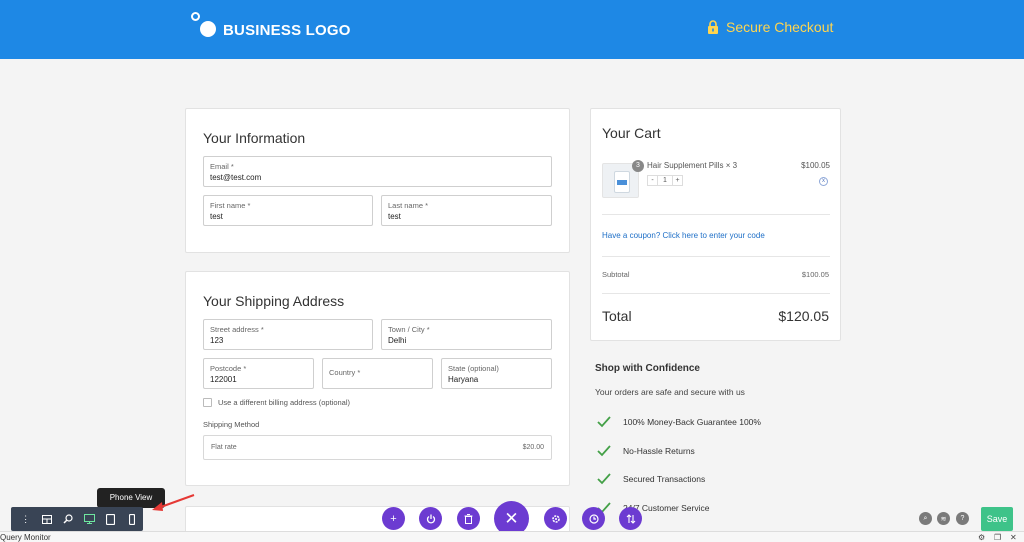 The image size is (1024, 542). What do you see at coordinates (512, 29) in the screenshot?
I see `site-header: BUSINESS LOGO Secure Checkout` at bounding box center [512, 29].